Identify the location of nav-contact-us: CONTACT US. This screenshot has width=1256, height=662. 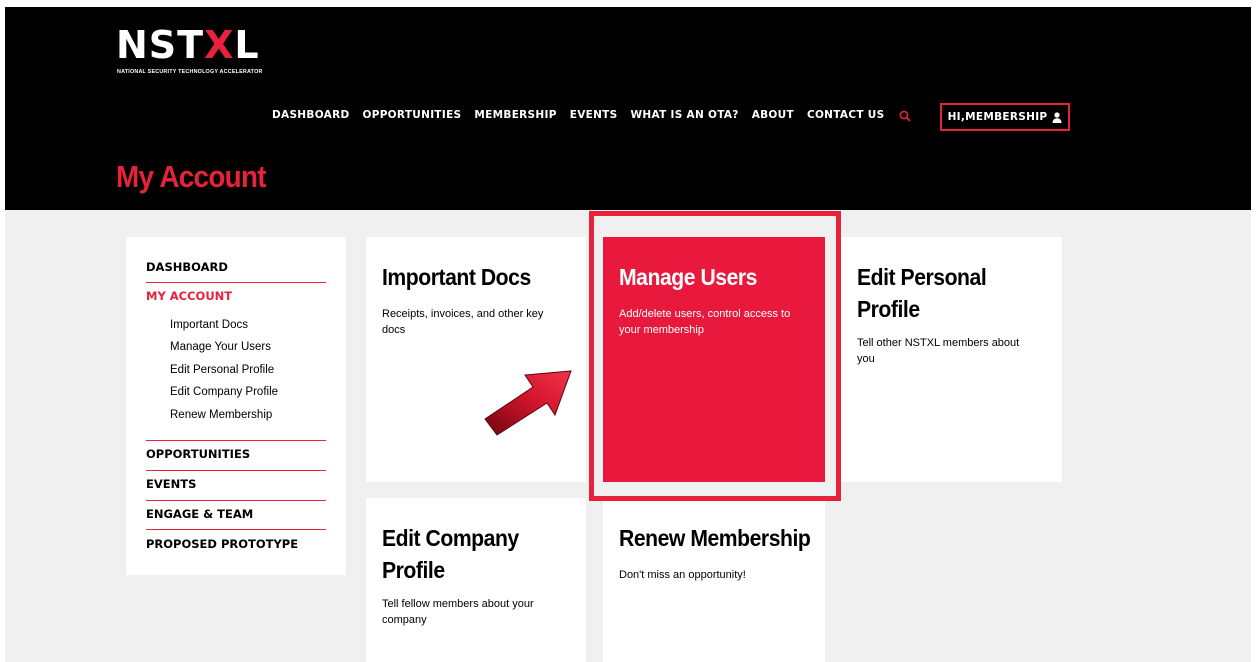
(846, 115).